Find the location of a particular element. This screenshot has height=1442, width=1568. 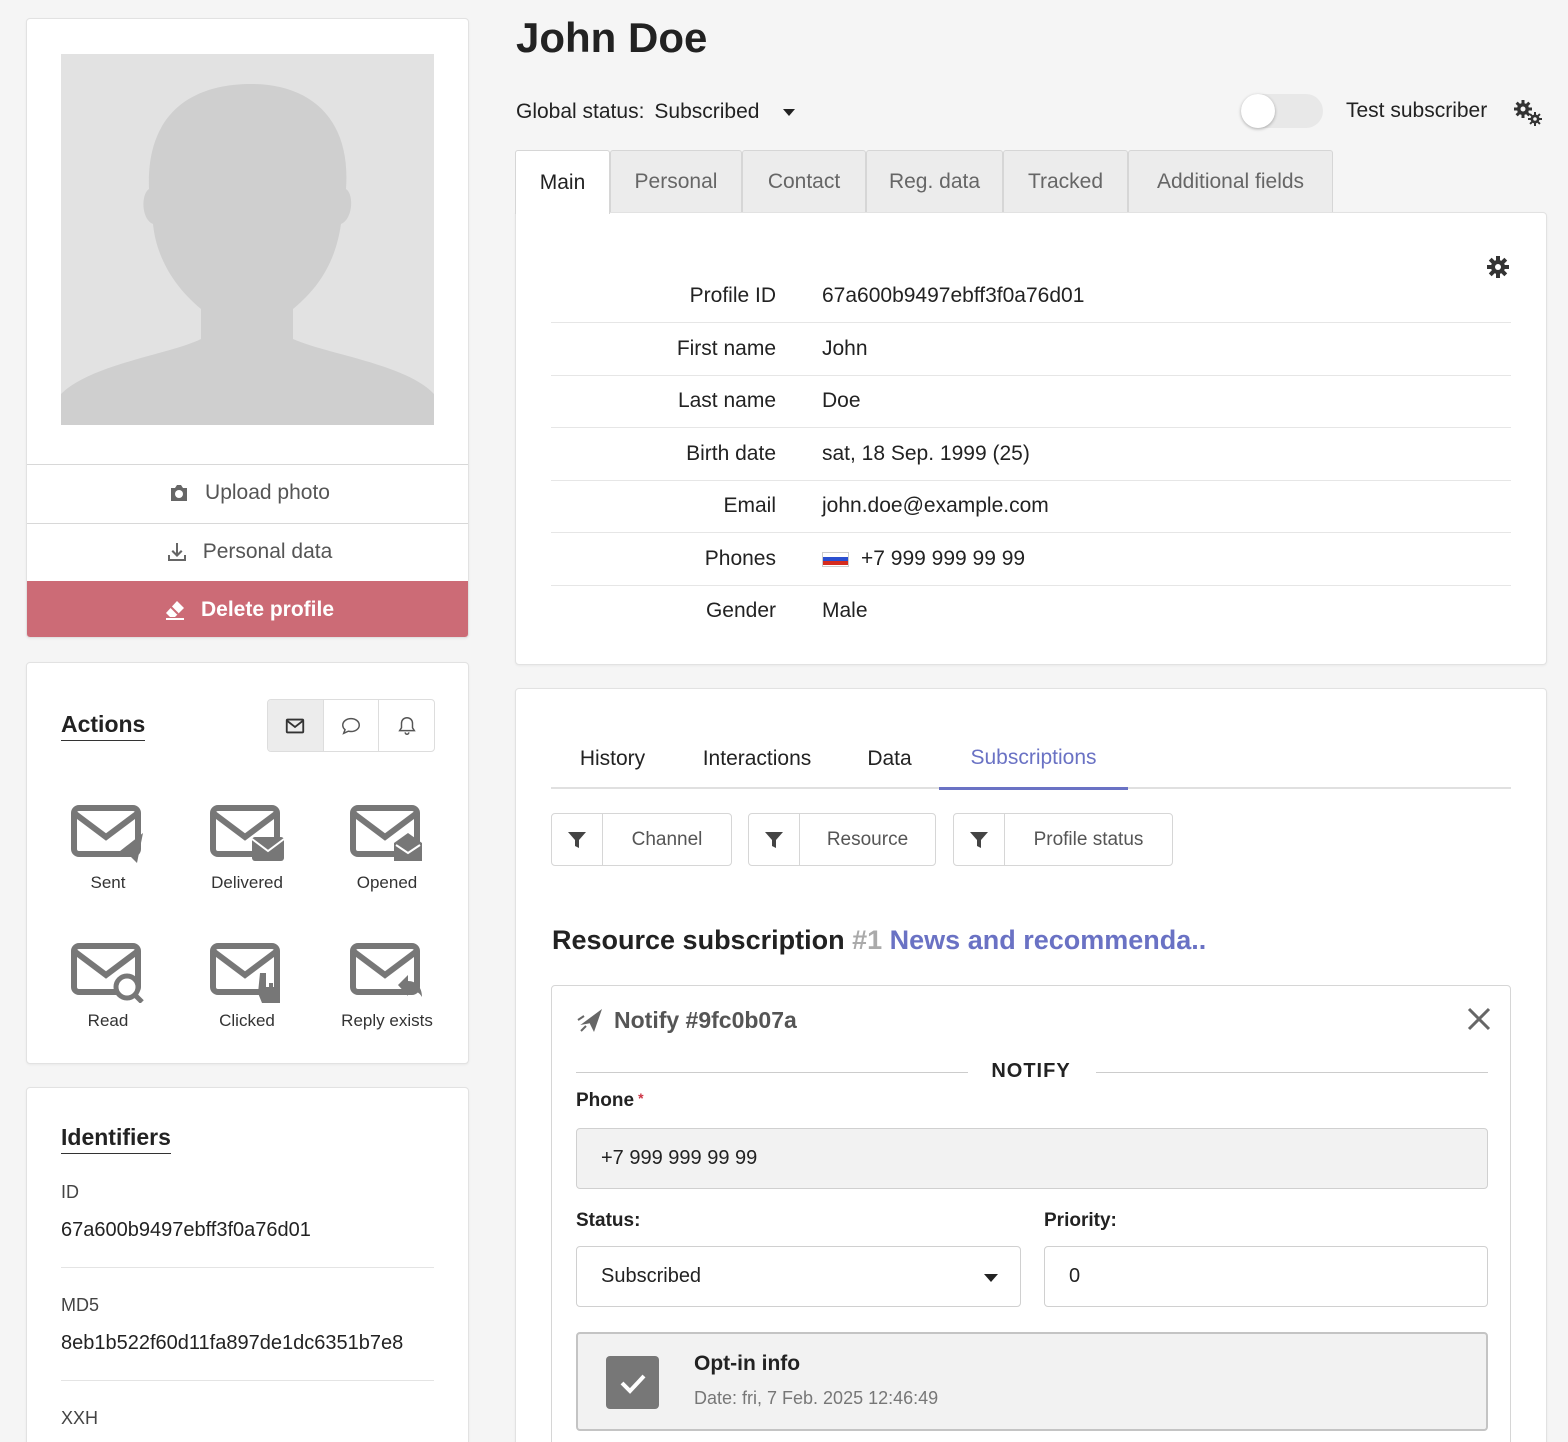

required-marker: * is located at coordinates (641, 1098).